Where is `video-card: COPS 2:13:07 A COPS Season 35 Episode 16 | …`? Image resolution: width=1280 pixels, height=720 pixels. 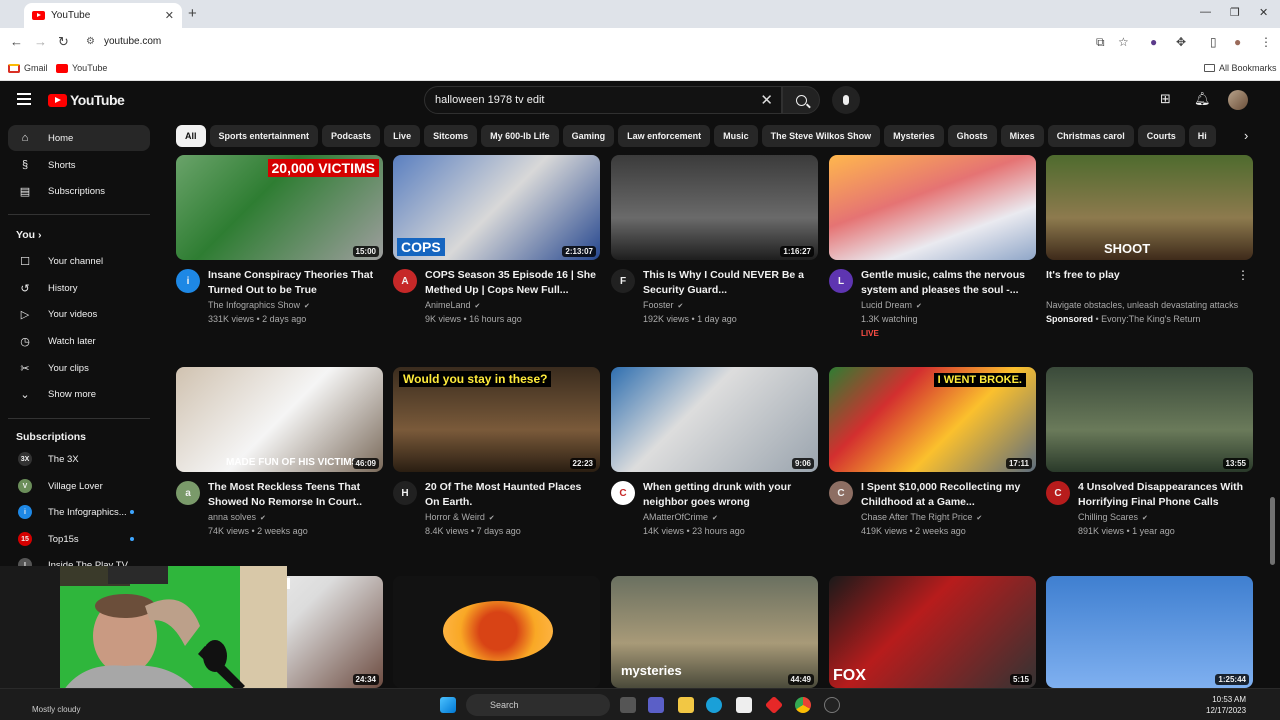
video-card: COPS 2:13:07 A COPS Season 35 Episode 16 | … is located at coordinates (496, 242).